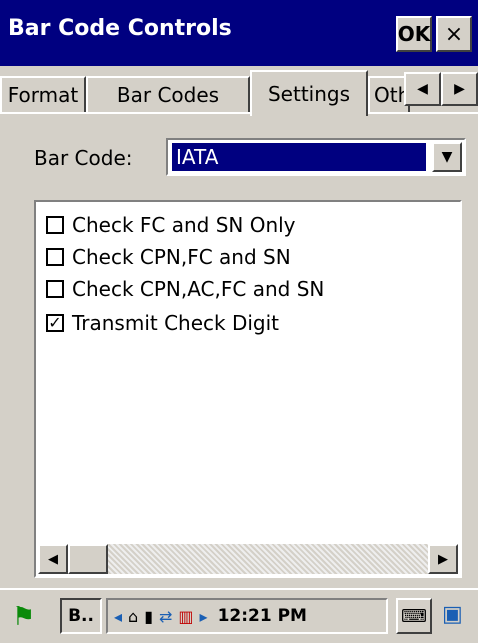 This screenshot has height=643, width=478. What do you see at coordinates (459, 89) in the screenshot?
I see `tab-scroll-right-icon: ▶` at bounding box center [459, 89].